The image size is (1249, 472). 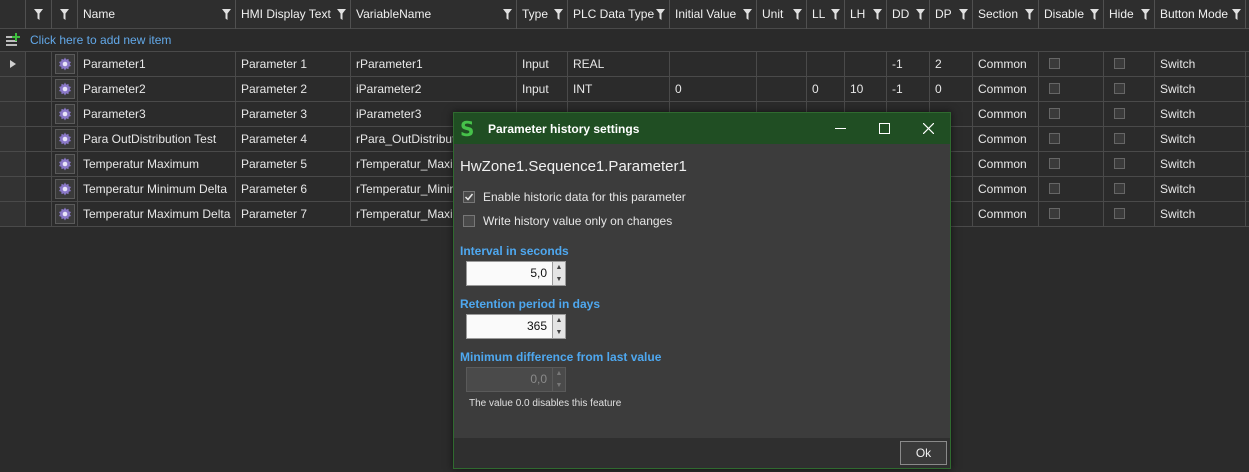 What do you see at coordinates (157, 89) in the screenshot?
I see `name-cell: Parameter2` at bounding box center [157, 89].